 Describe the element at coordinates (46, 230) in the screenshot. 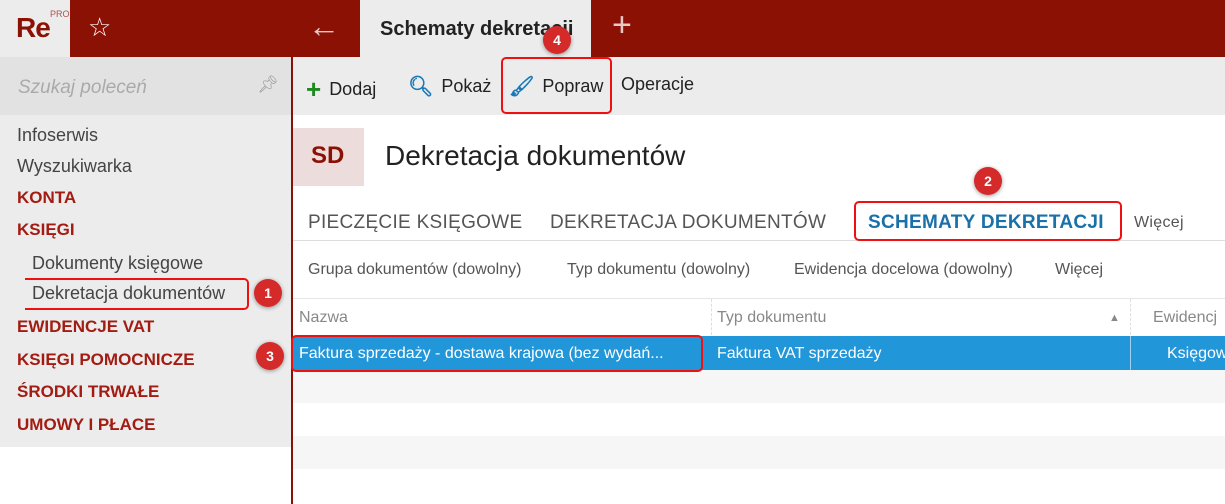

I see `sidebar-item: KSIĘGI` at that location.